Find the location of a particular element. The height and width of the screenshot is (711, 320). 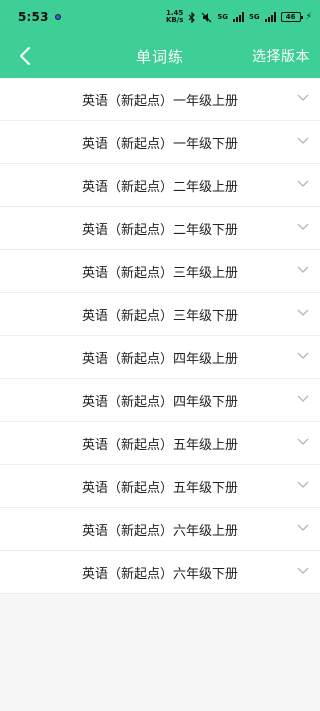

list-item-label: 英语（新起点）二年级上册 is located at coordinates (159, 187).